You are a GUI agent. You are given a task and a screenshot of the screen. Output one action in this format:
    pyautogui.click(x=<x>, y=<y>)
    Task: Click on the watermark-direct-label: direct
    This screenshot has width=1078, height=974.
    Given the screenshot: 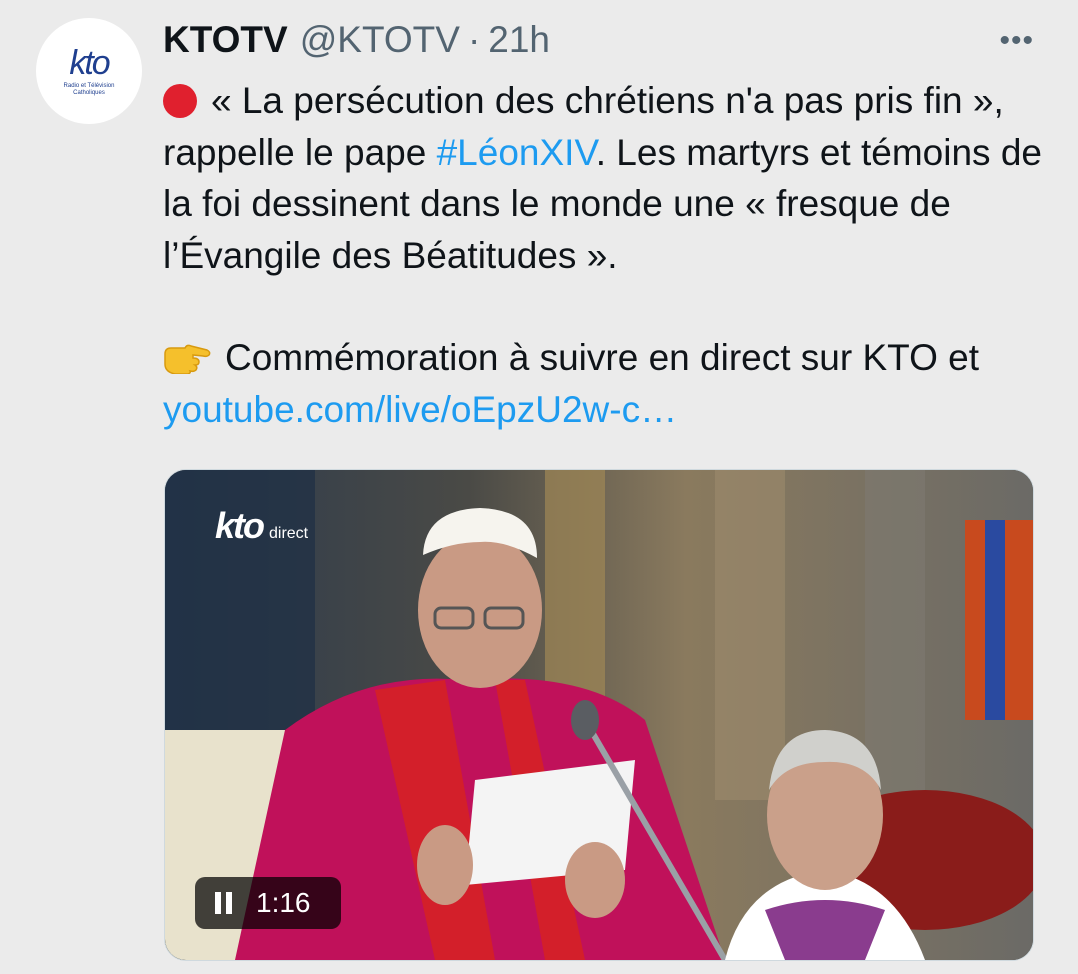 What is the action you would take?
    pyautogui.click(x=289, y=533)
    